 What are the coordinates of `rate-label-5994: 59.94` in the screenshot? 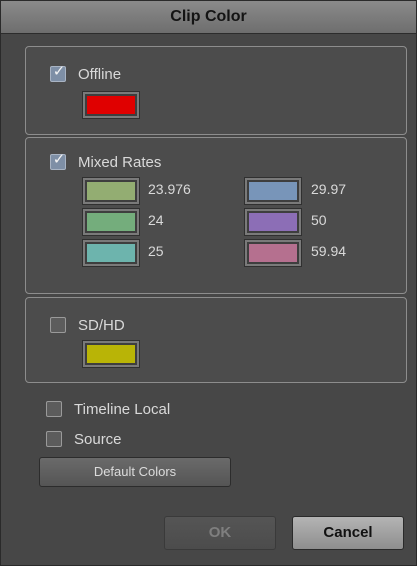 It's located at (329, 251).